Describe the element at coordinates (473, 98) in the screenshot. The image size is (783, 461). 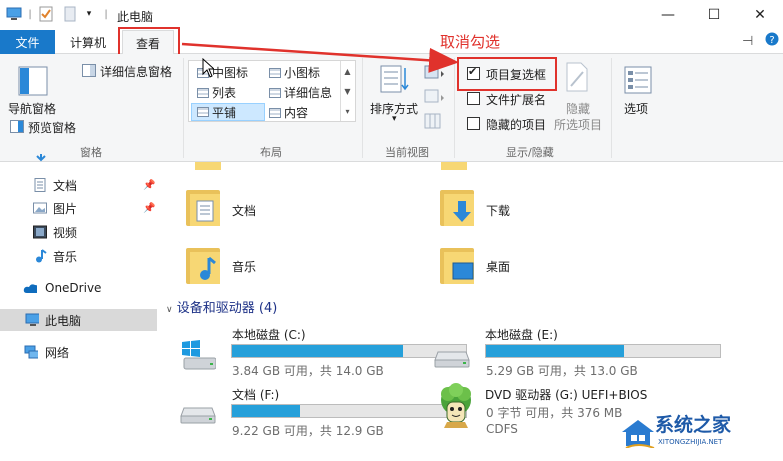
I see `file-extensions-checkbox` at that location.